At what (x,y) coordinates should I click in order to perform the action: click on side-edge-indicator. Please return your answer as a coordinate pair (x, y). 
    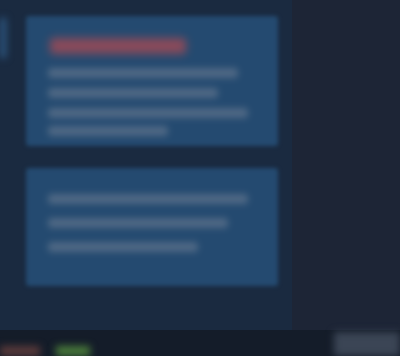
    Looking at the image, I should click on (3, 38).